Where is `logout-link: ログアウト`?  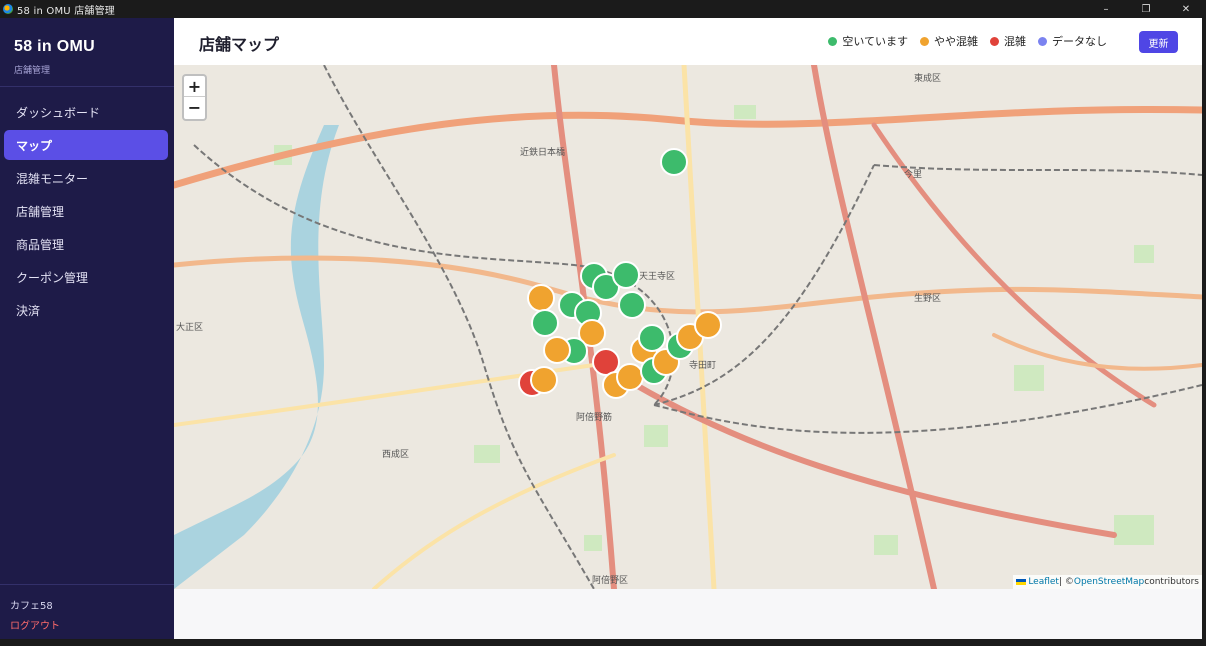 logout-link: ログアウト is located at coordinates (35, 624).